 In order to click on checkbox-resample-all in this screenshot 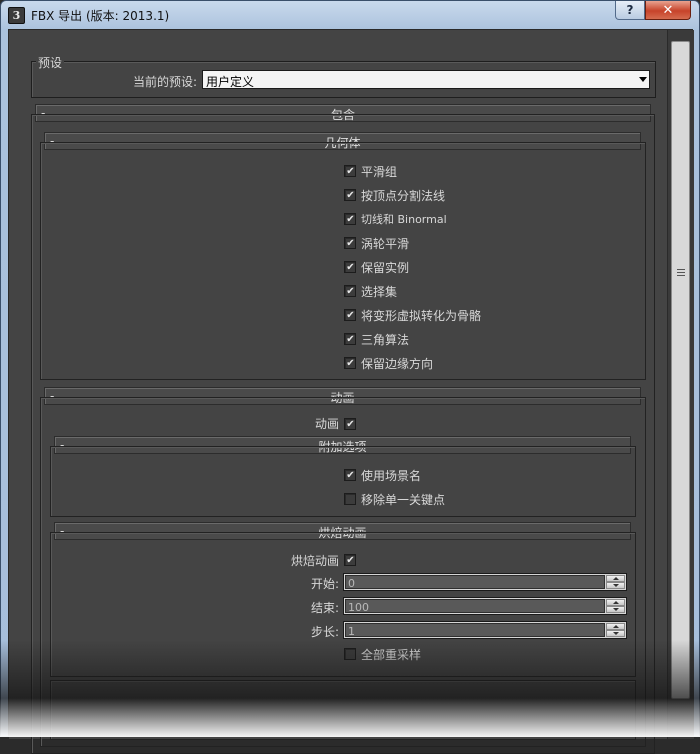, I will do `click(350, 654)`.